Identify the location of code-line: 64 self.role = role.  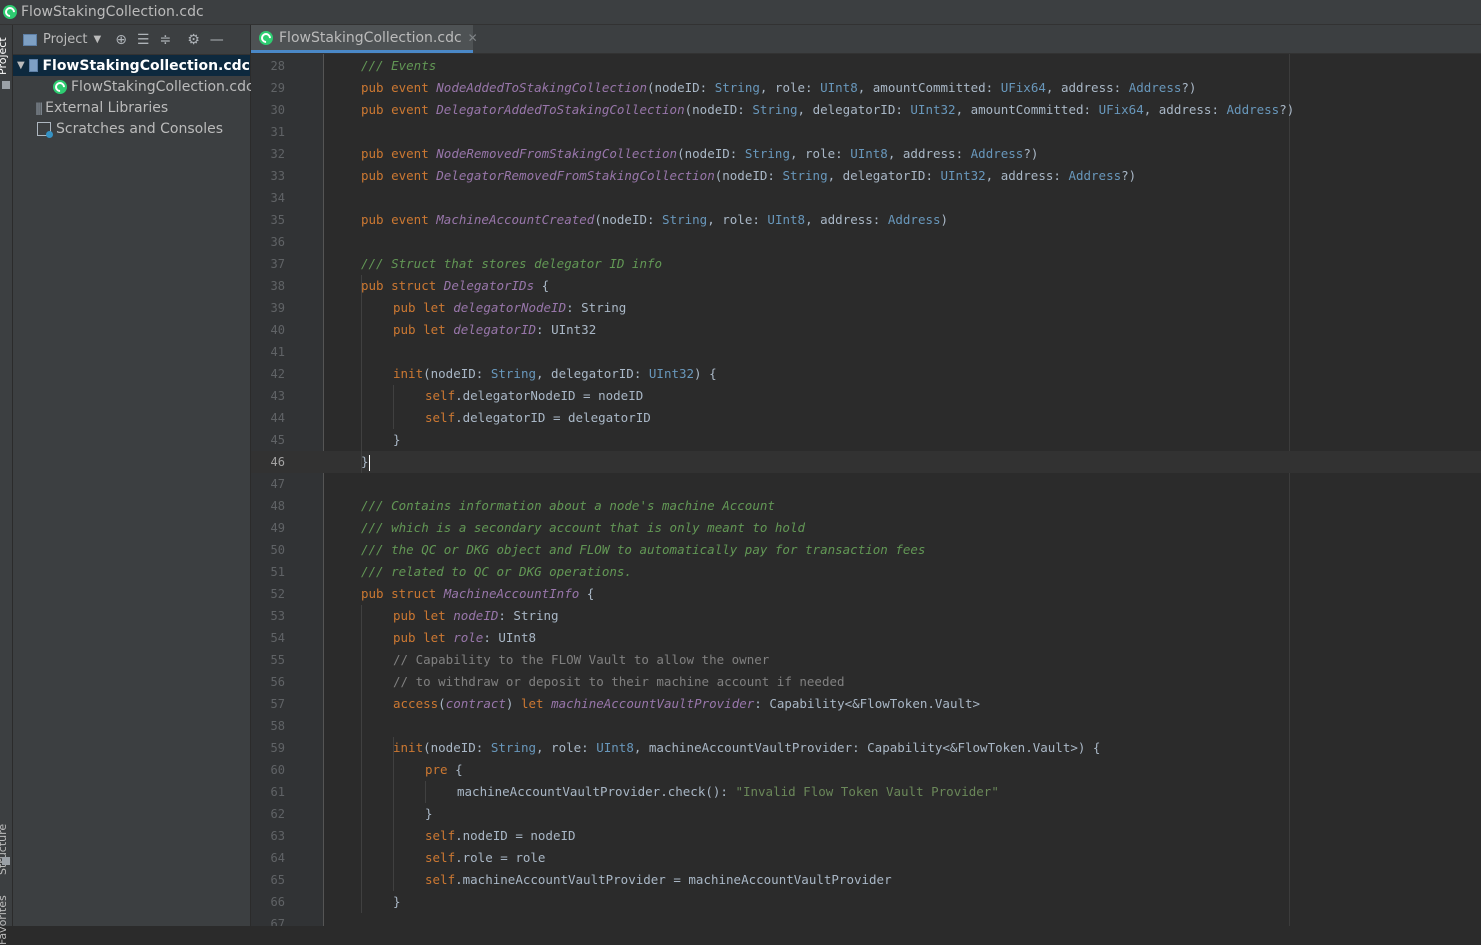
(866, 858).